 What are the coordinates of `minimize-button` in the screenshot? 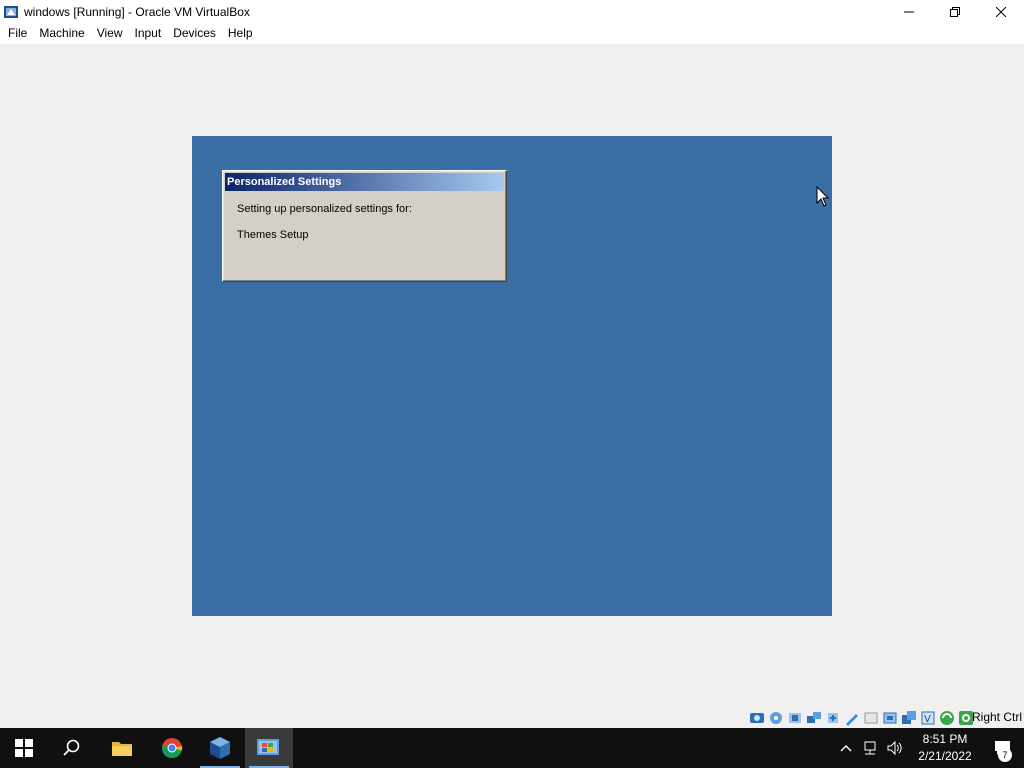 It's located at (909, 11).